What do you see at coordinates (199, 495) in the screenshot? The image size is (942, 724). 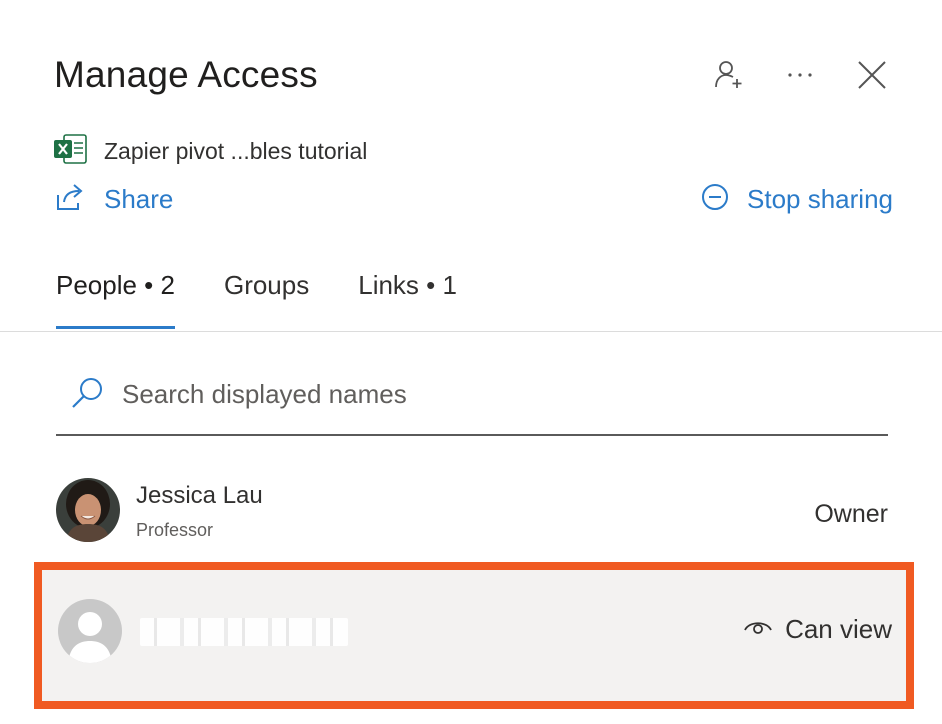 I see `person-name: Jessica Lau` at bounding box center [199, 495].